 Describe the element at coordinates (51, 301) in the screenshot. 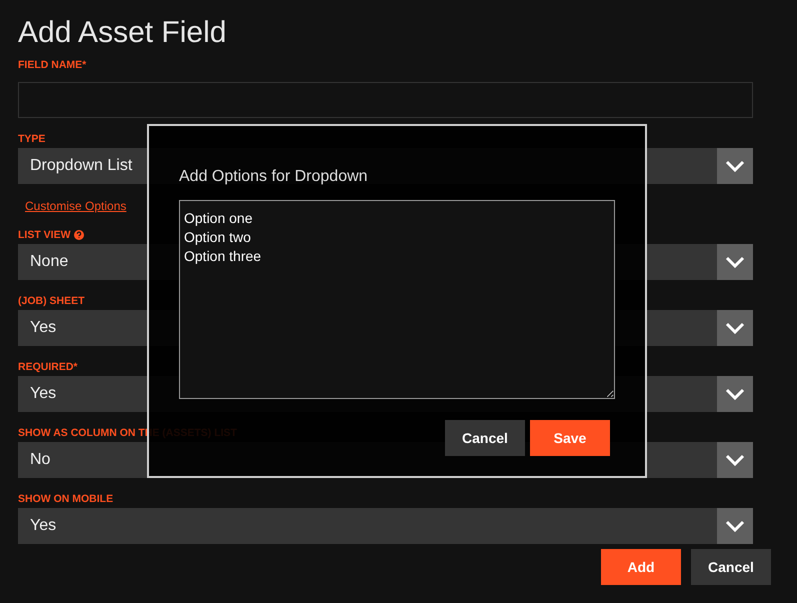

I see `field-label: (JOB) SHEET` at that location.